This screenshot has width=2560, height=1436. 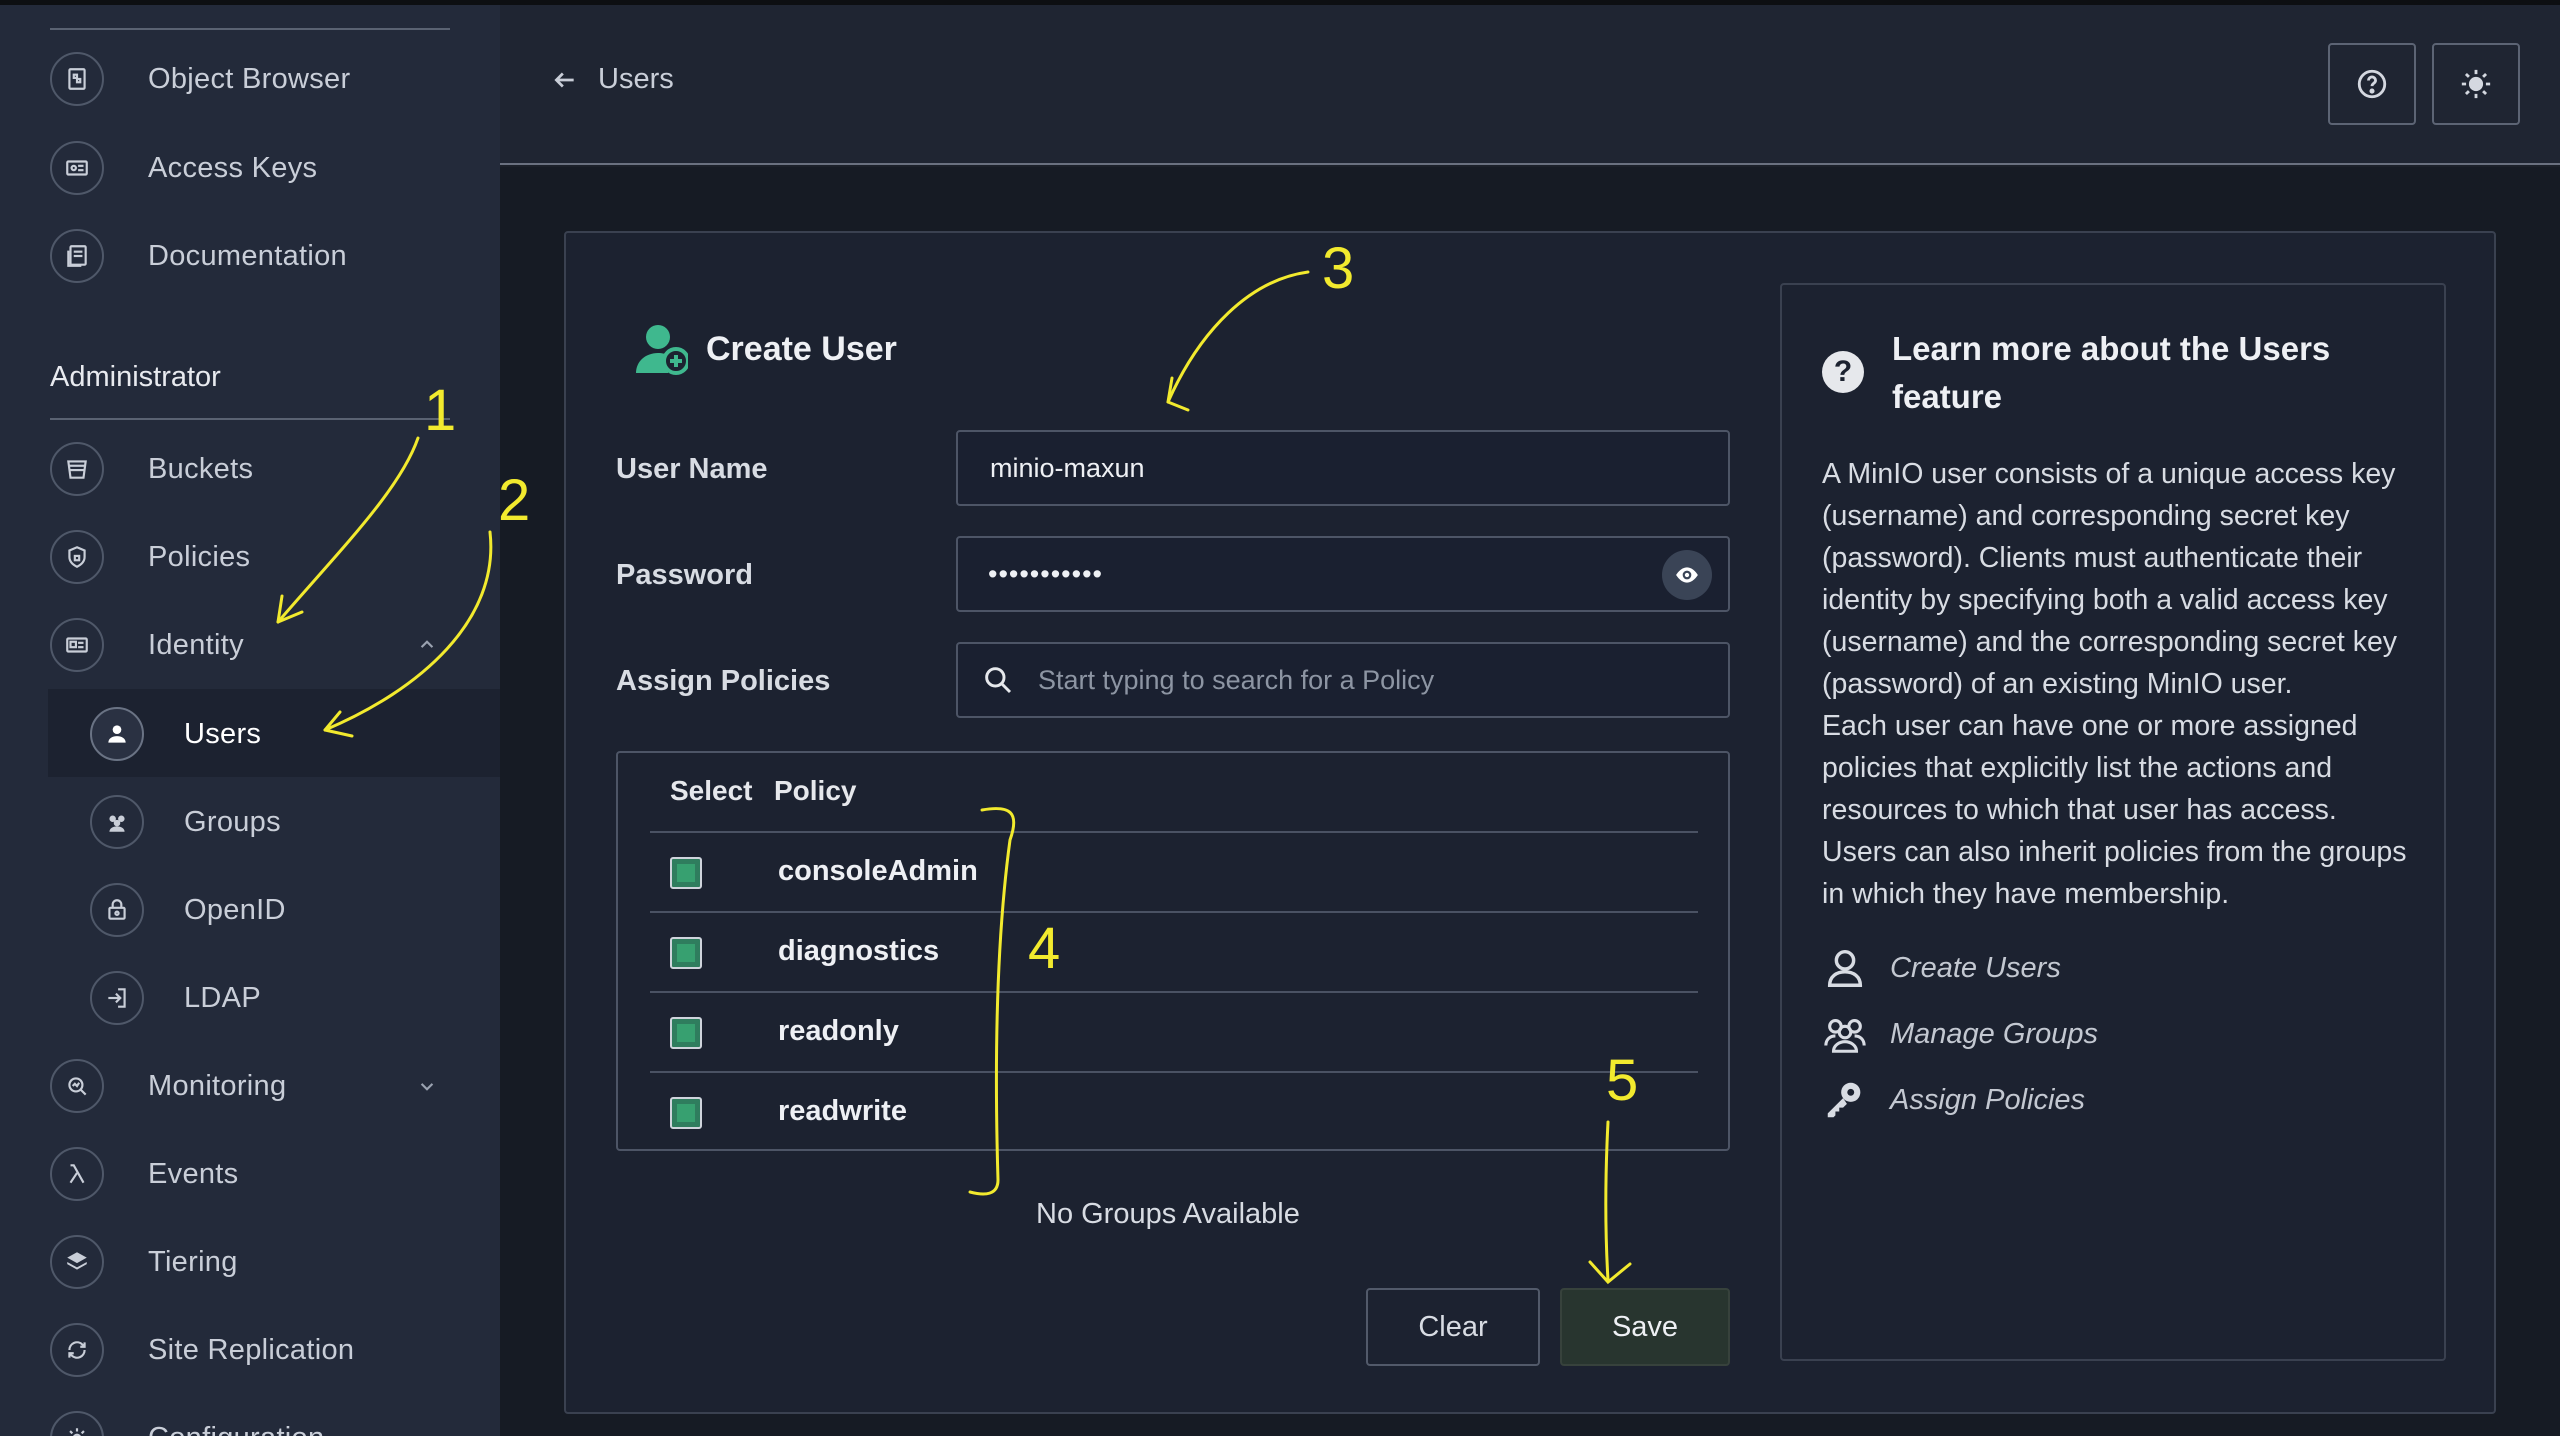 I want to click on help-question-icon: ?, so click(x=1843, y=372).